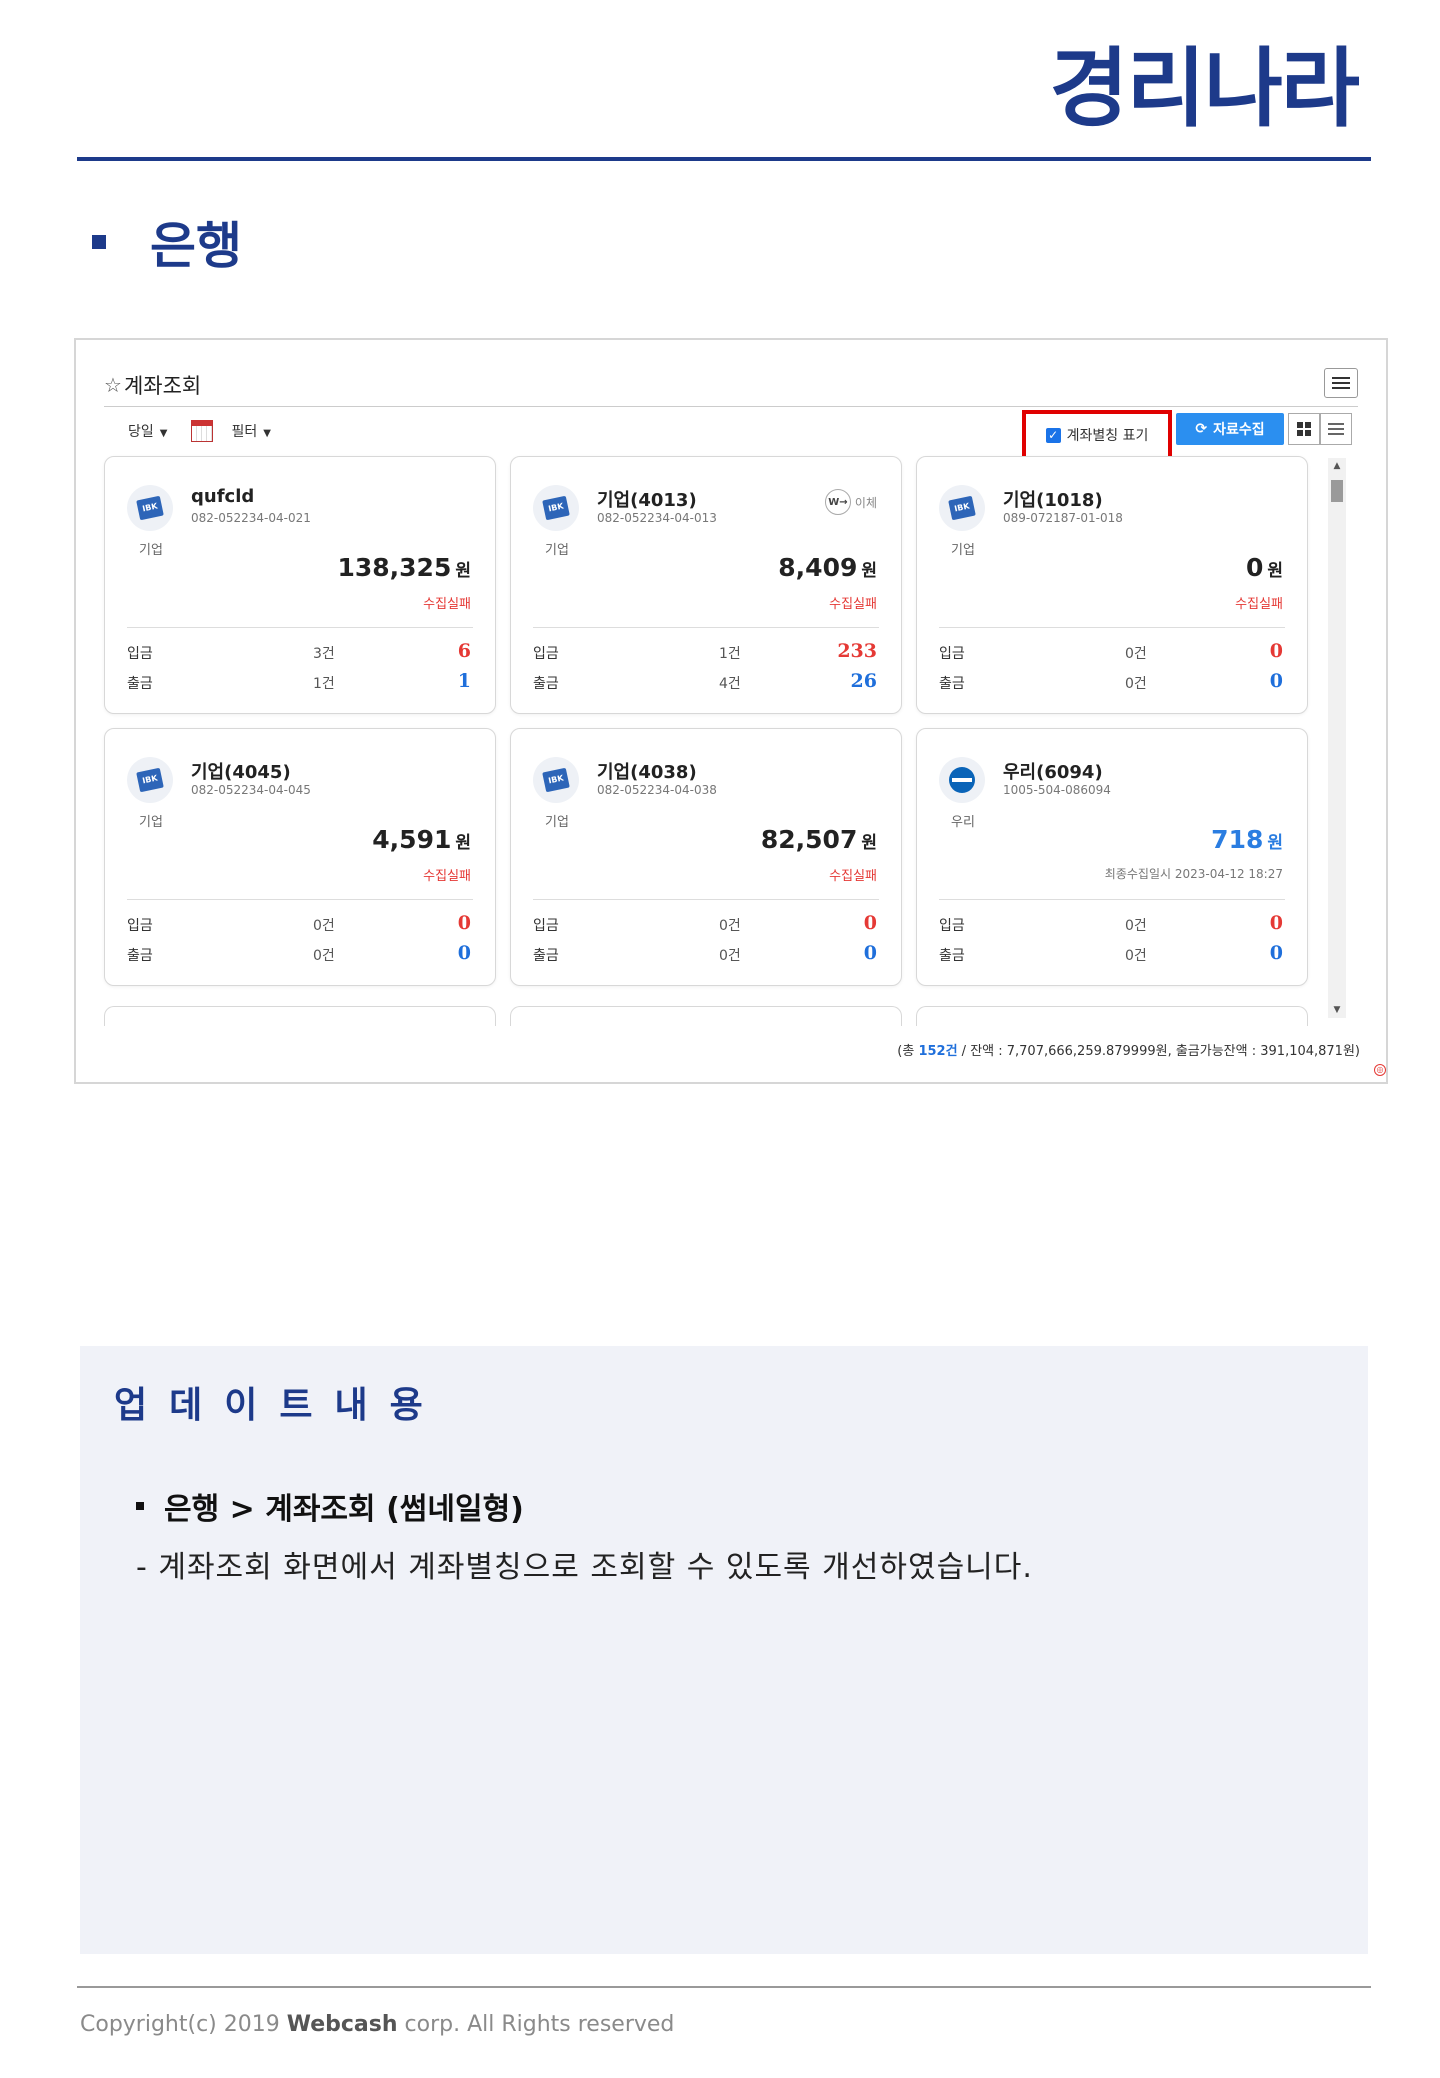  I want to click on woori-logo-icon, so click(962, 780).